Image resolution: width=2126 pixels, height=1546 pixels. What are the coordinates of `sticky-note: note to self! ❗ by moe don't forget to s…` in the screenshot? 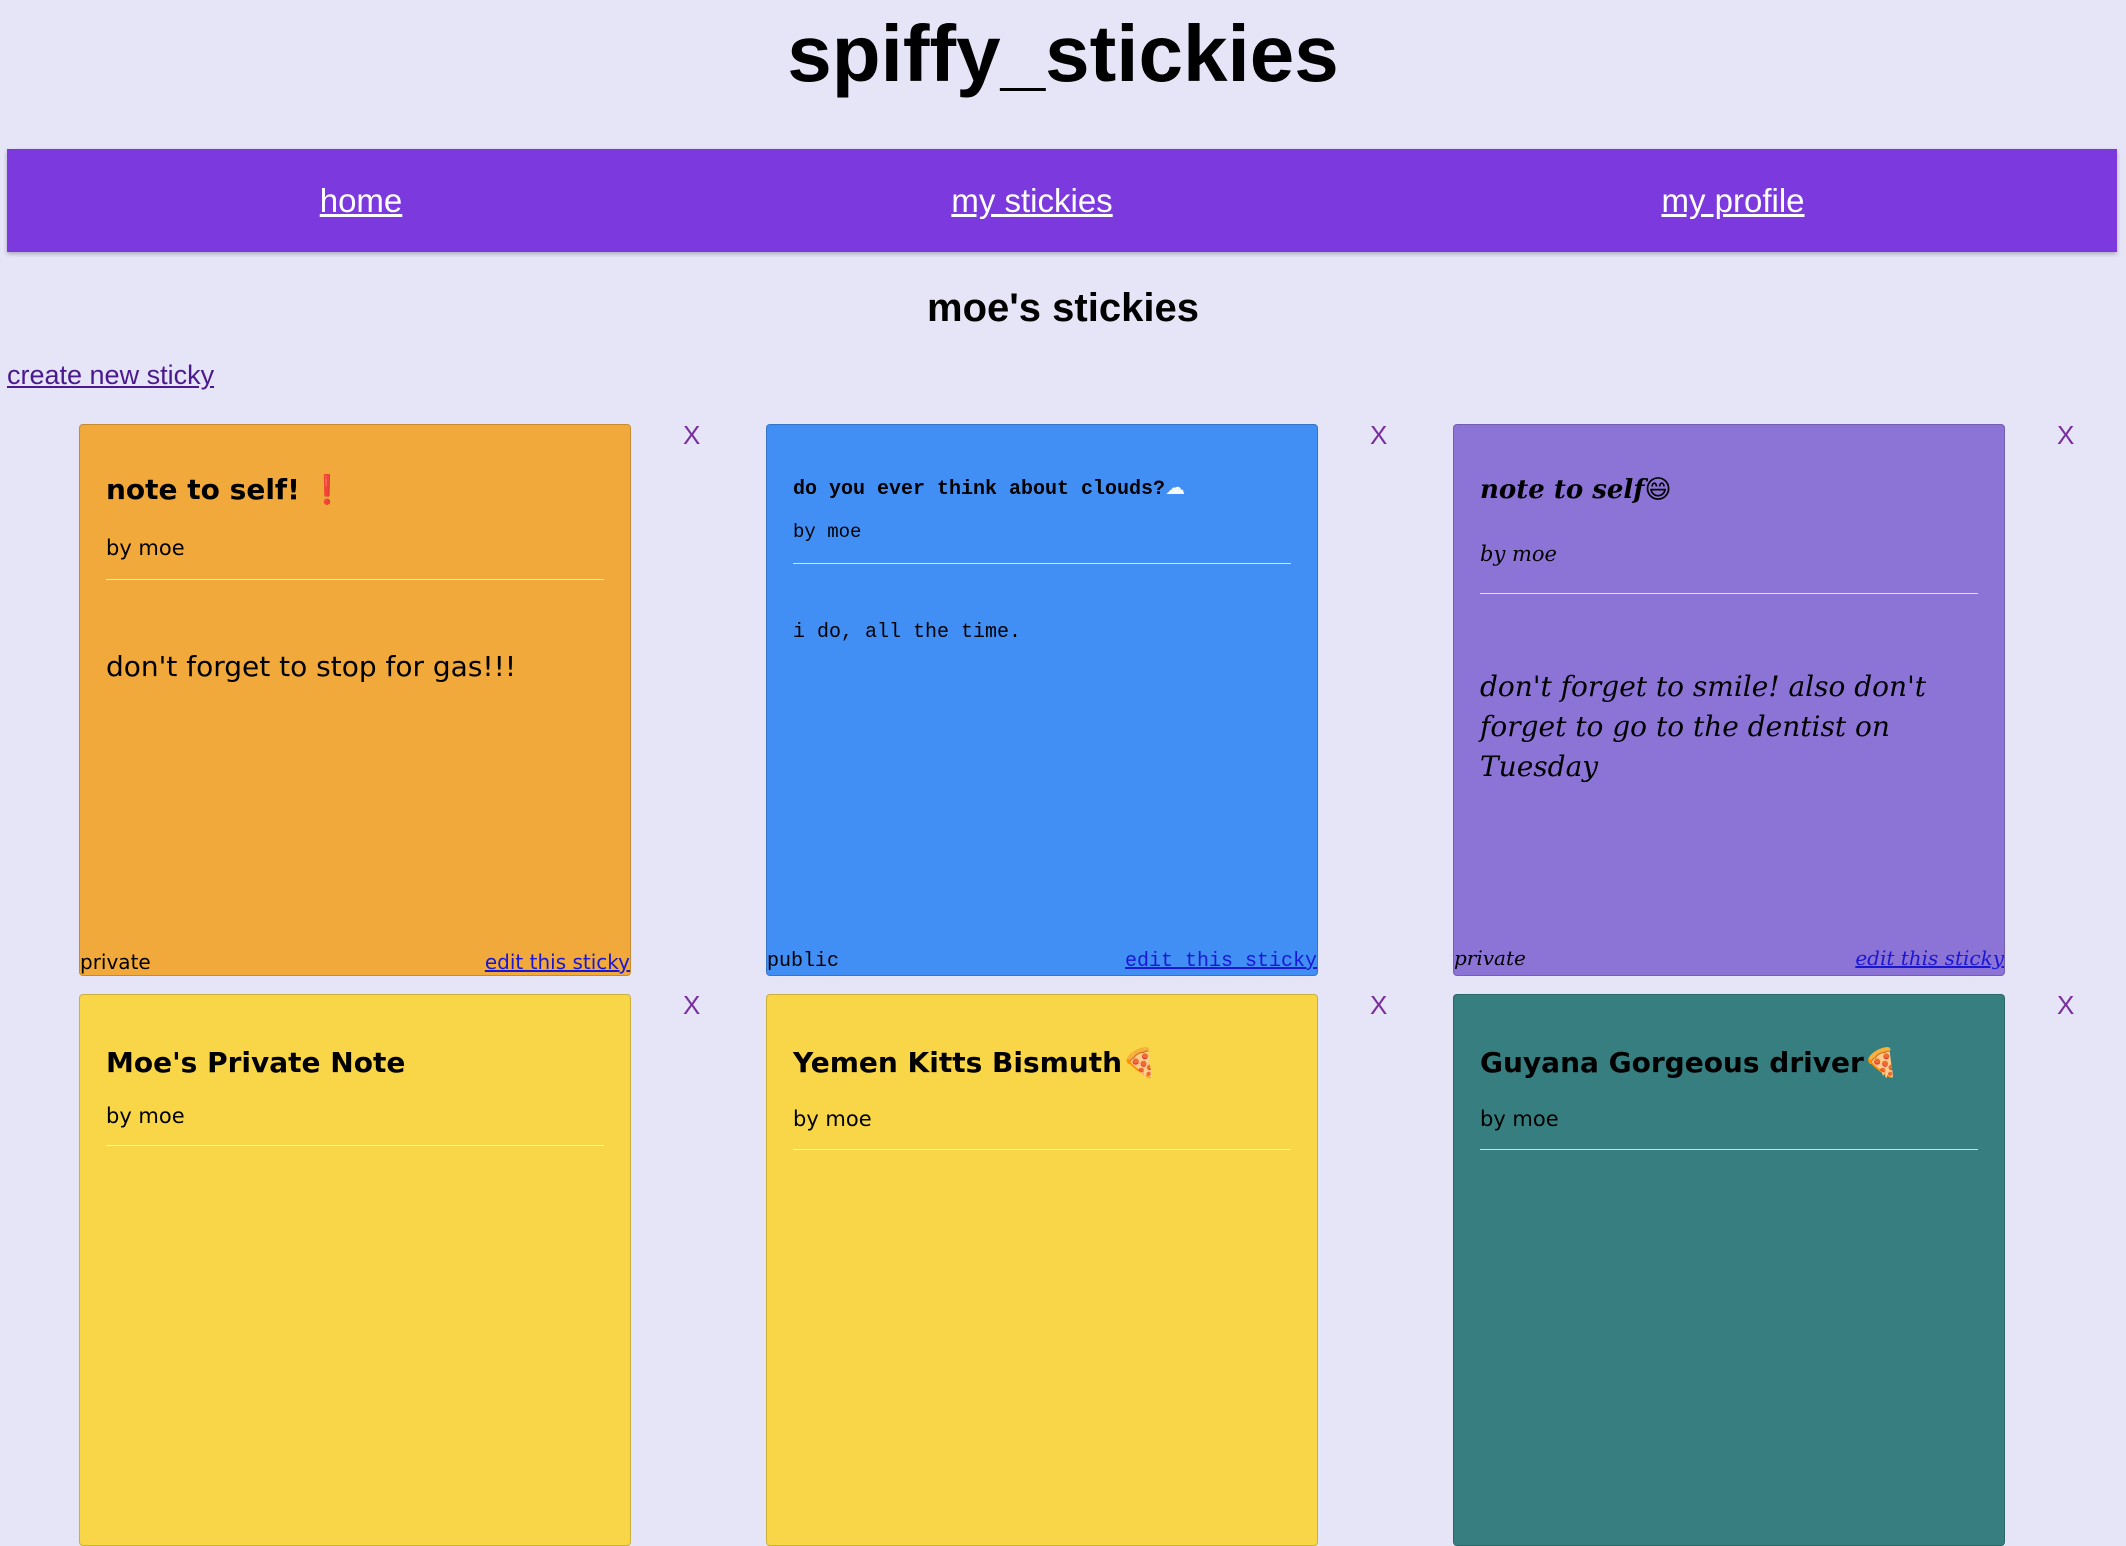 It's located at (355, 700).